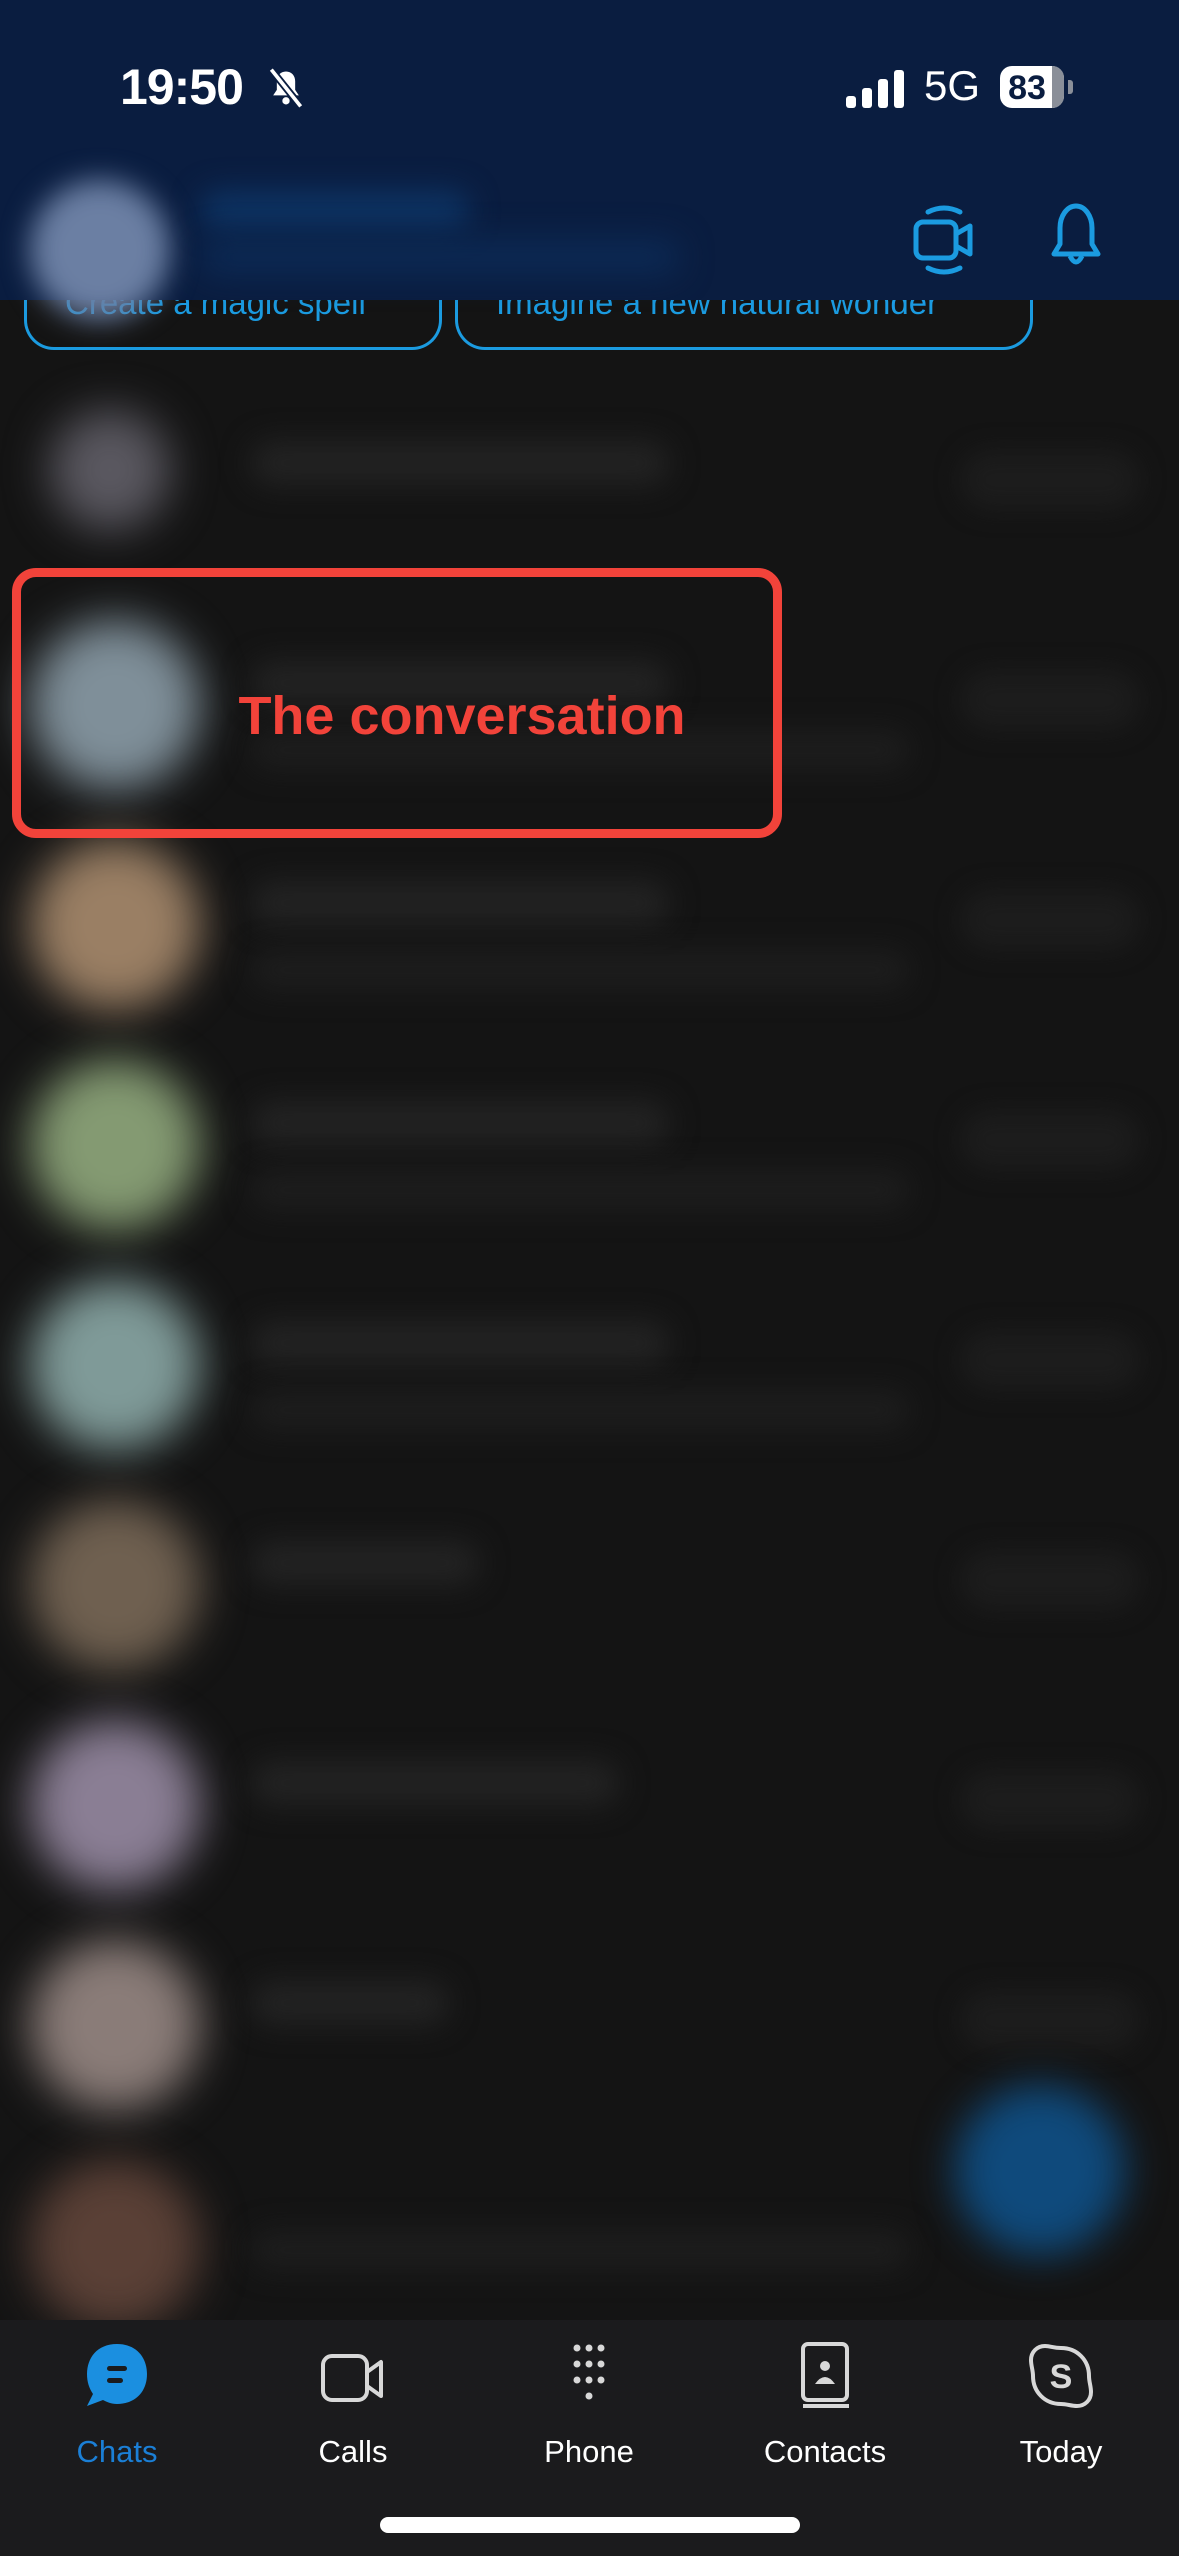 The height and width of the screenshot is (2556, 1179). Describe the element at coordinates (825, 2451) in the screenshot. I see `tab-label: Contacts` at that location.